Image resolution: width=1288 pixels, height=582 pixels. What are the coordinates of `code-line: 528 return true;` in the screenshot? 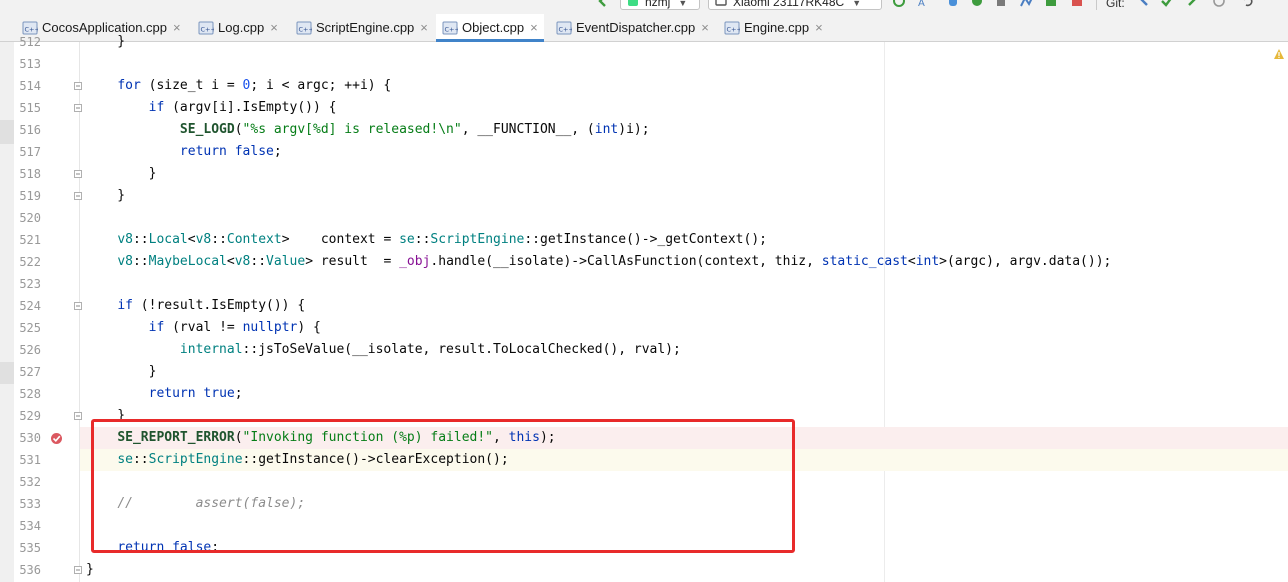 It's located at (644, 394).